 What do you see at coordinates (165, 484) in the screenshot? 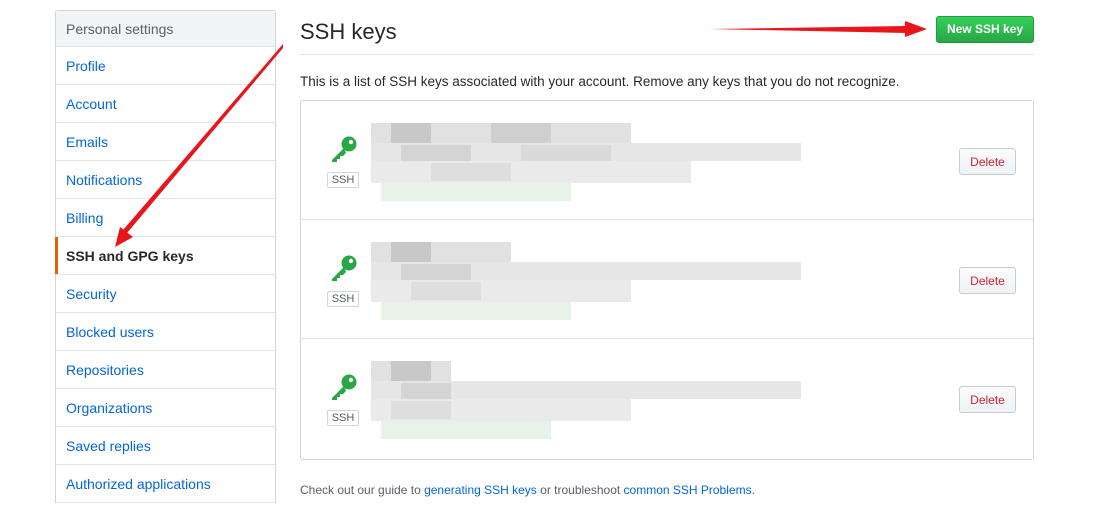
I see `sidebar-item-authorized-applications: Authorized applications` at bounding box center [165, 484].